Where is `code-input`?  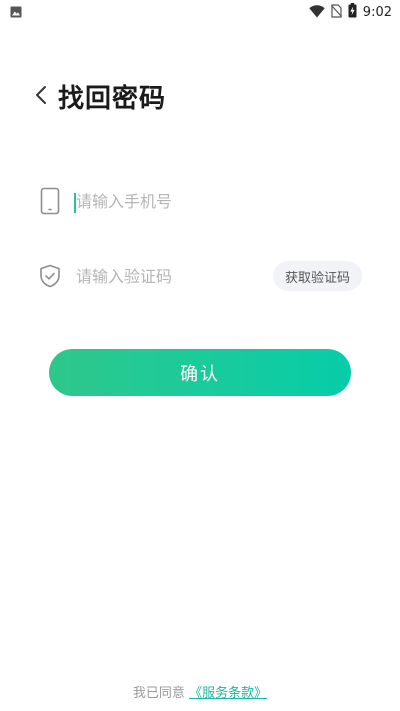
code-input is located at coordinates (174, 276).